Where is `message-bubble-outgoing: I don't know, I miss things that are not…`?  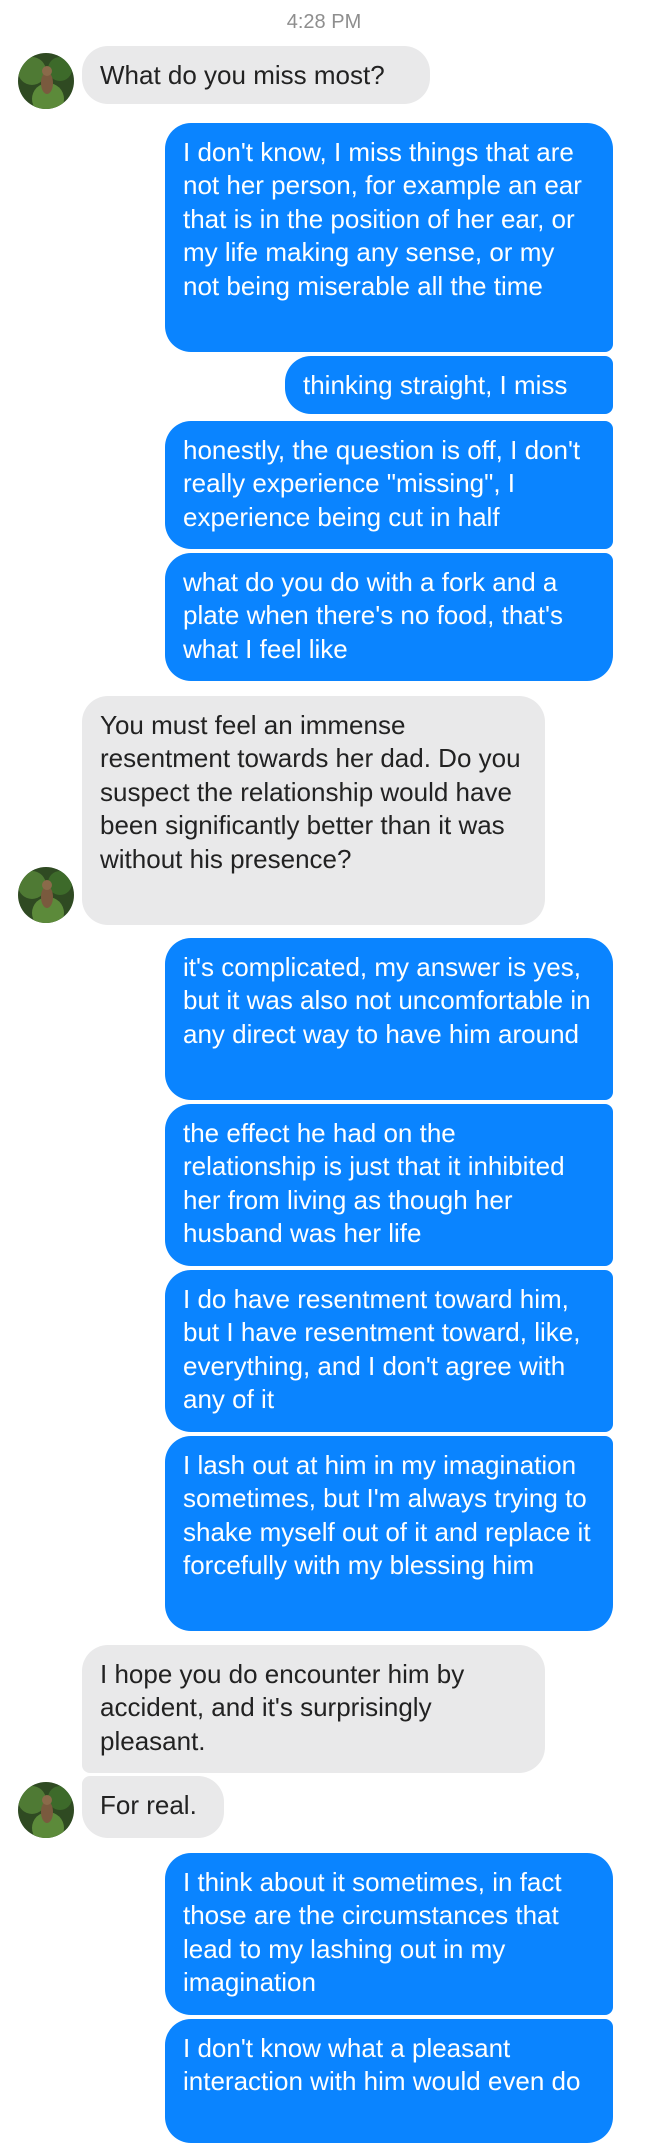
message-bubble-outgoing: I don't know, I miss things that are not… is located at coordinates (389, 237).